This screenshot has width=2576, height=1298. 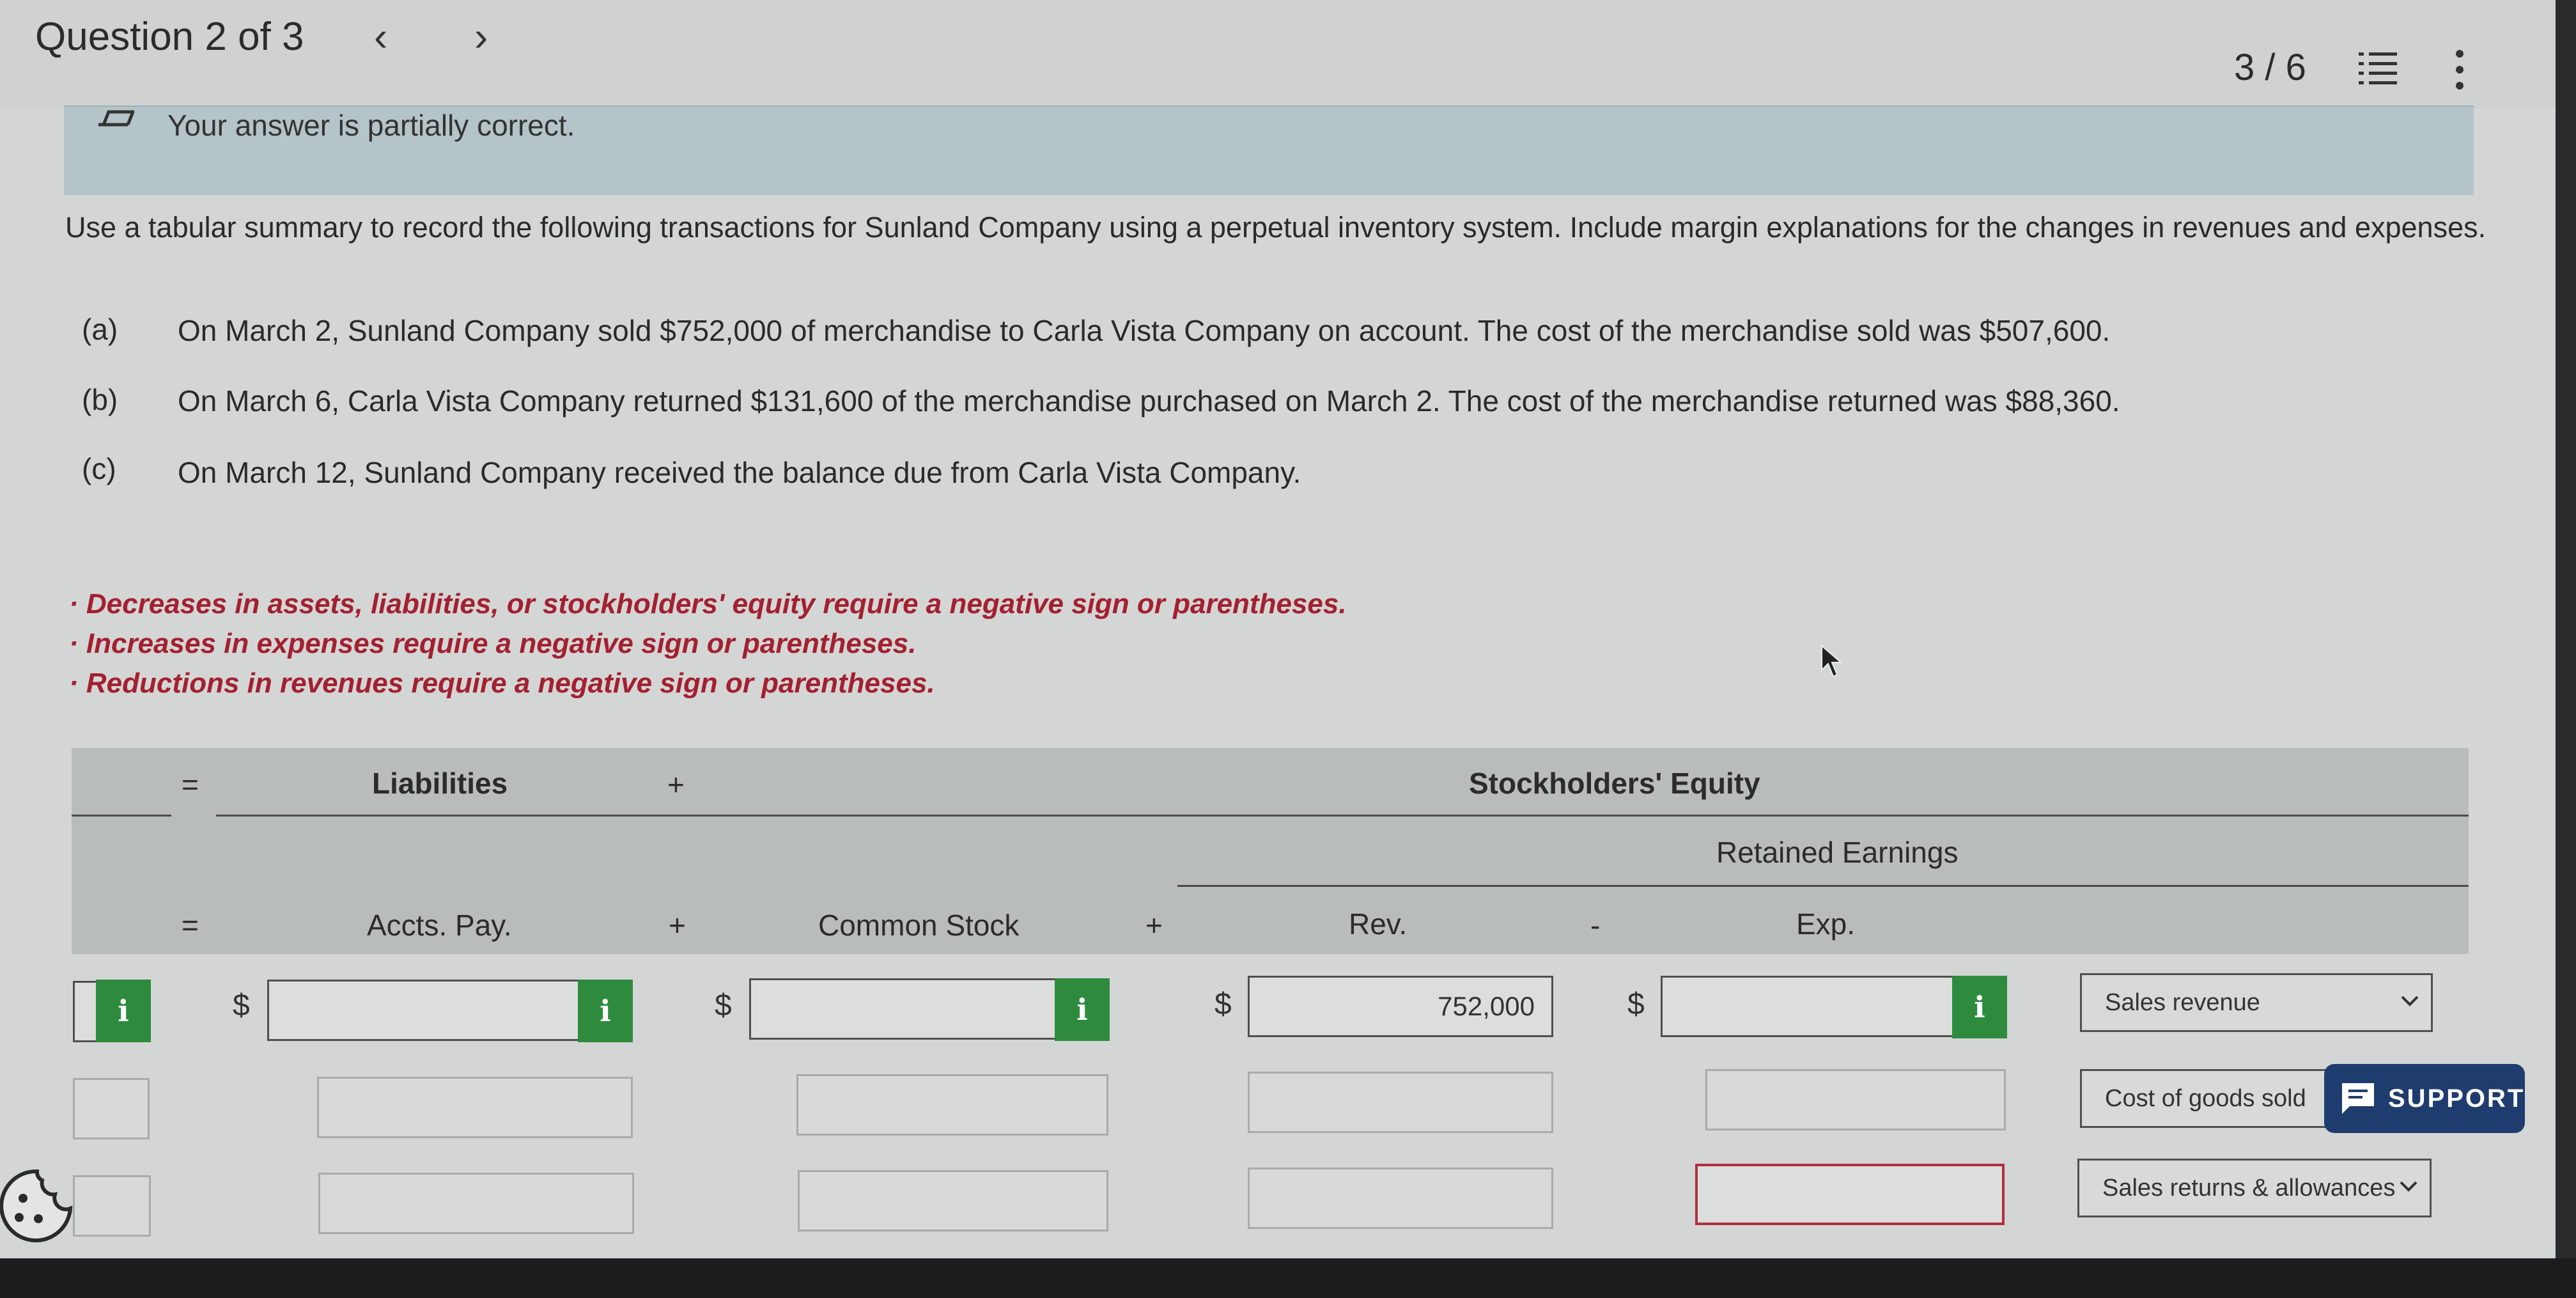 What do you see at coordinates (678, 926) in the screenshot?
I see `plus-sign-2: +` at bounding box center [678, 926].